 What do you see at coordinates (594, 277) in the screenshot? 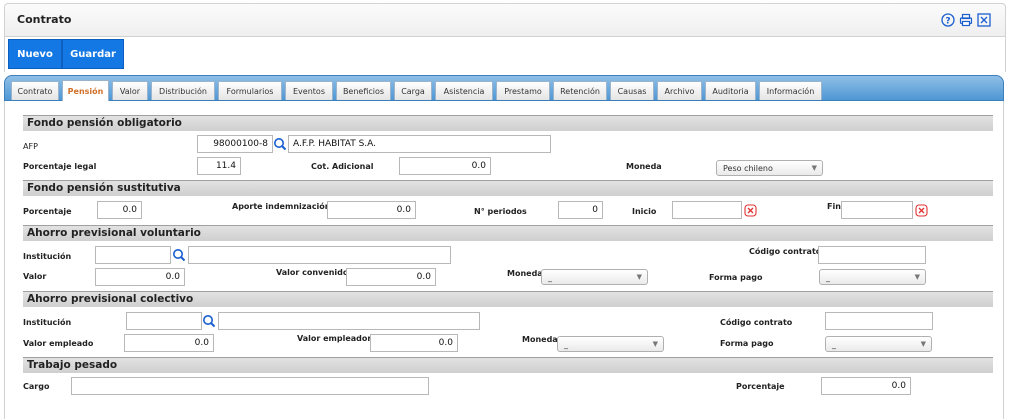
I see `voluntary-currency-select: _ ▼` at bounding box center [594, 277].